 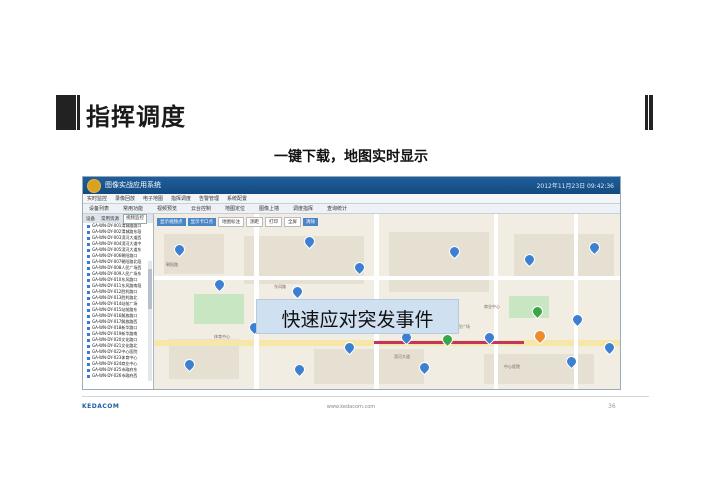 What do you see at coordinates (133, 208) in the screenshot?
I see `toolbar-item: 常用功能` at bounding box center [133, 208].